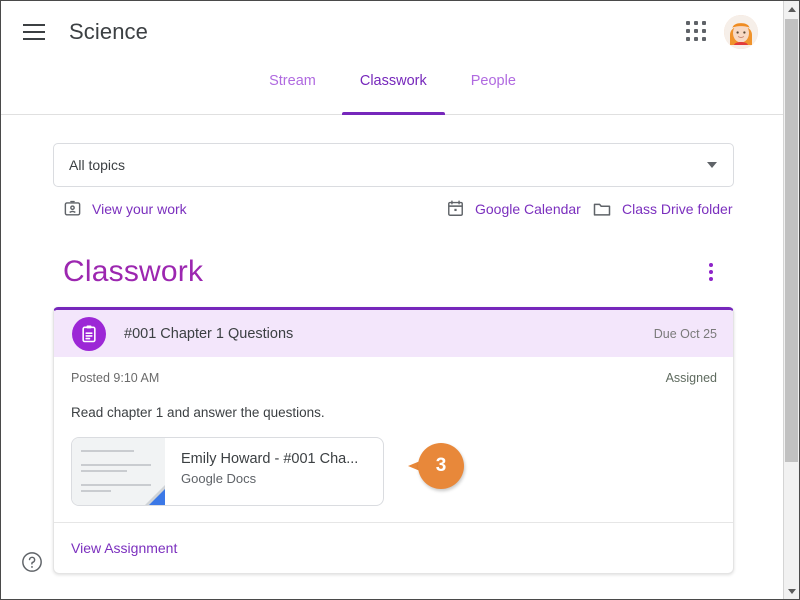  I want to click on tab-stream: Stream, so click(292, 89).